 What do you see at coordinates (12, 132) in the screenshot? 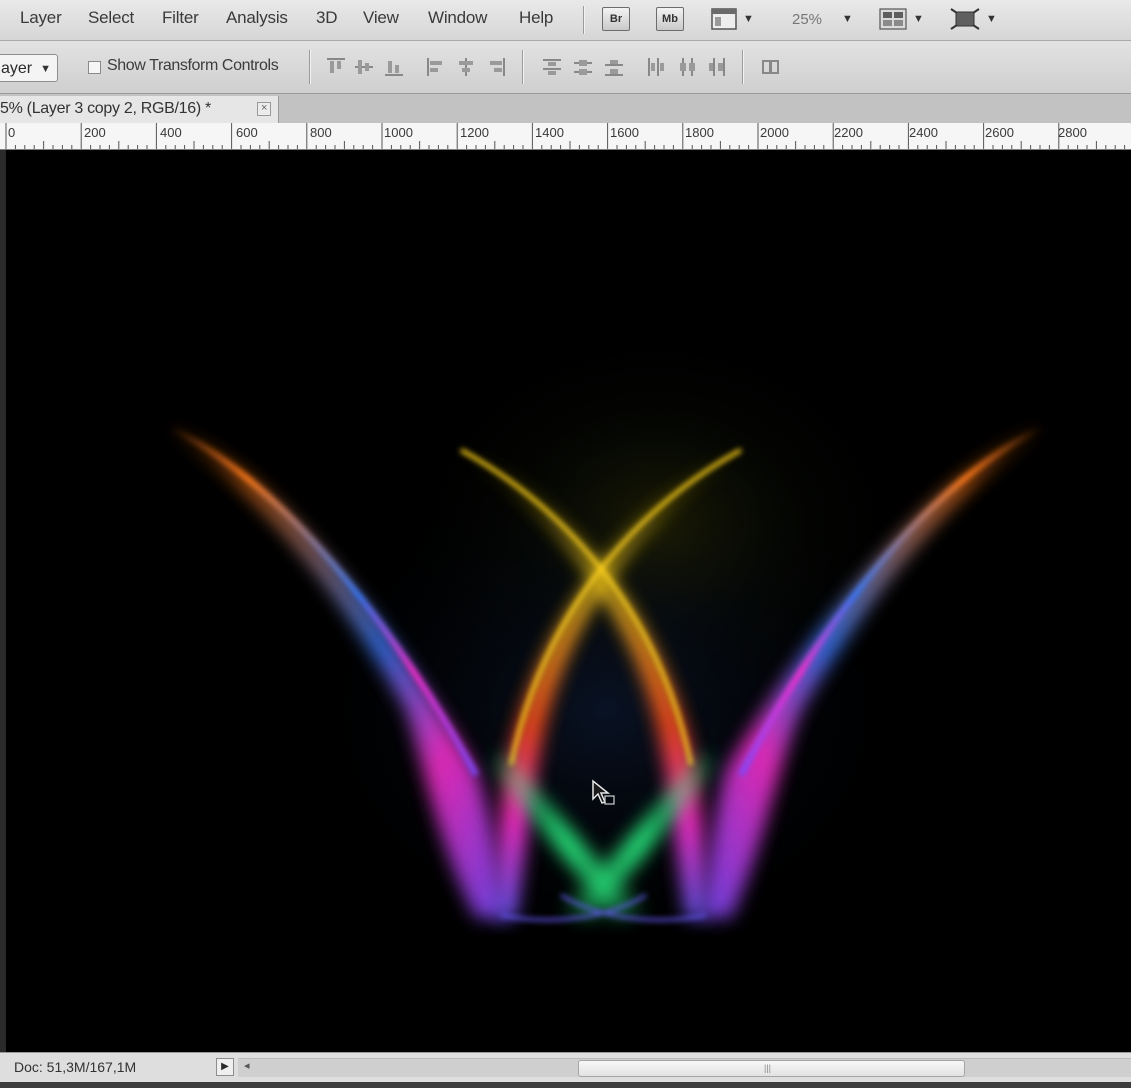
I see `ruler-label: 0` at bounding box center [12, 132].